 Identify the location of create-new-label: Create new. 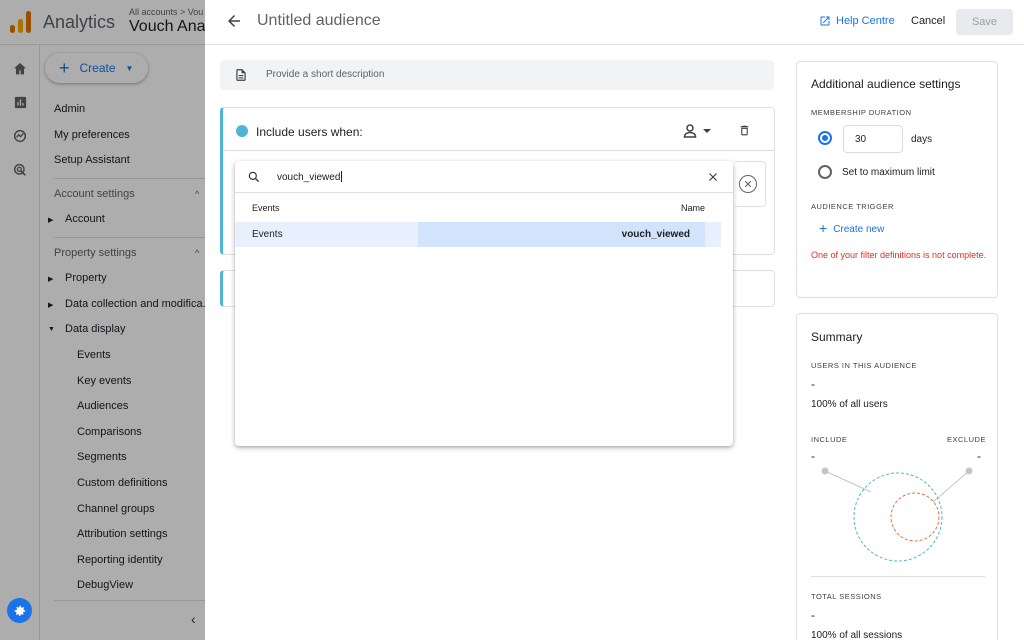
(859, 229).